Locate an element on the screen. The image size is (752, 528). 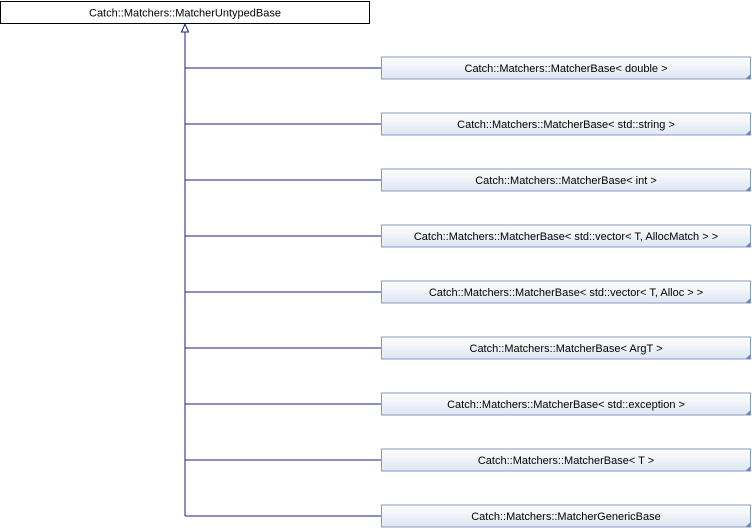
base-class-node: Catch::Matchers::MatcherUntypedBase is located at coordinates (185, 12).